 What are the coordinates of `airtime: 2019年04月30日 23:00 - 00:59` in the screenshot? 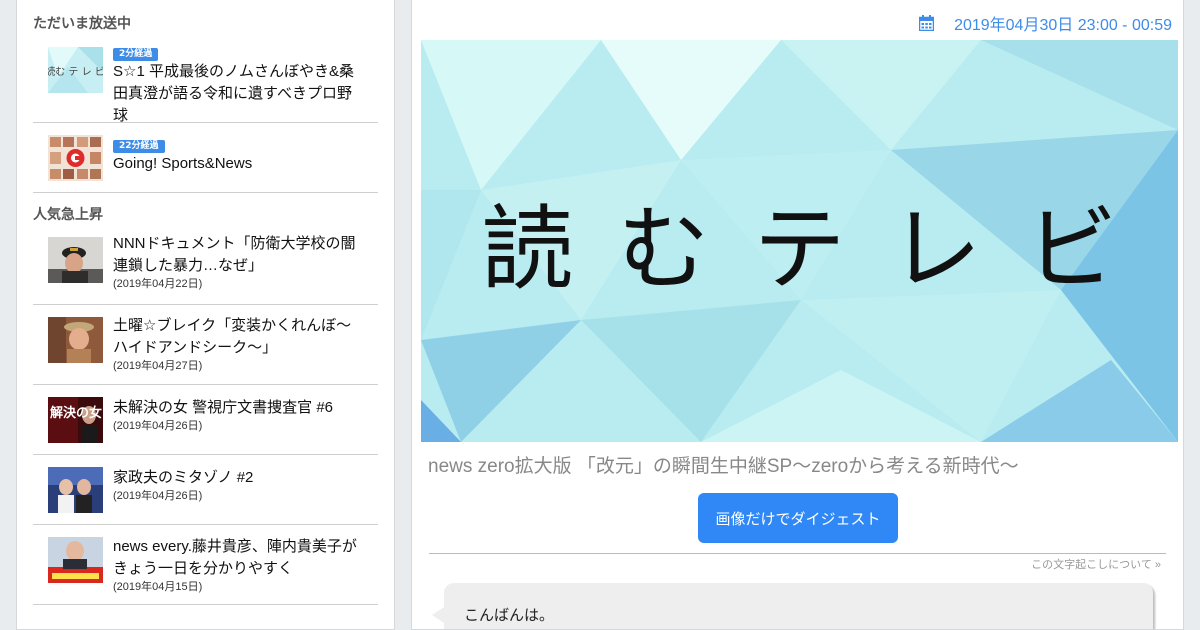 It's located at (1045, 23).